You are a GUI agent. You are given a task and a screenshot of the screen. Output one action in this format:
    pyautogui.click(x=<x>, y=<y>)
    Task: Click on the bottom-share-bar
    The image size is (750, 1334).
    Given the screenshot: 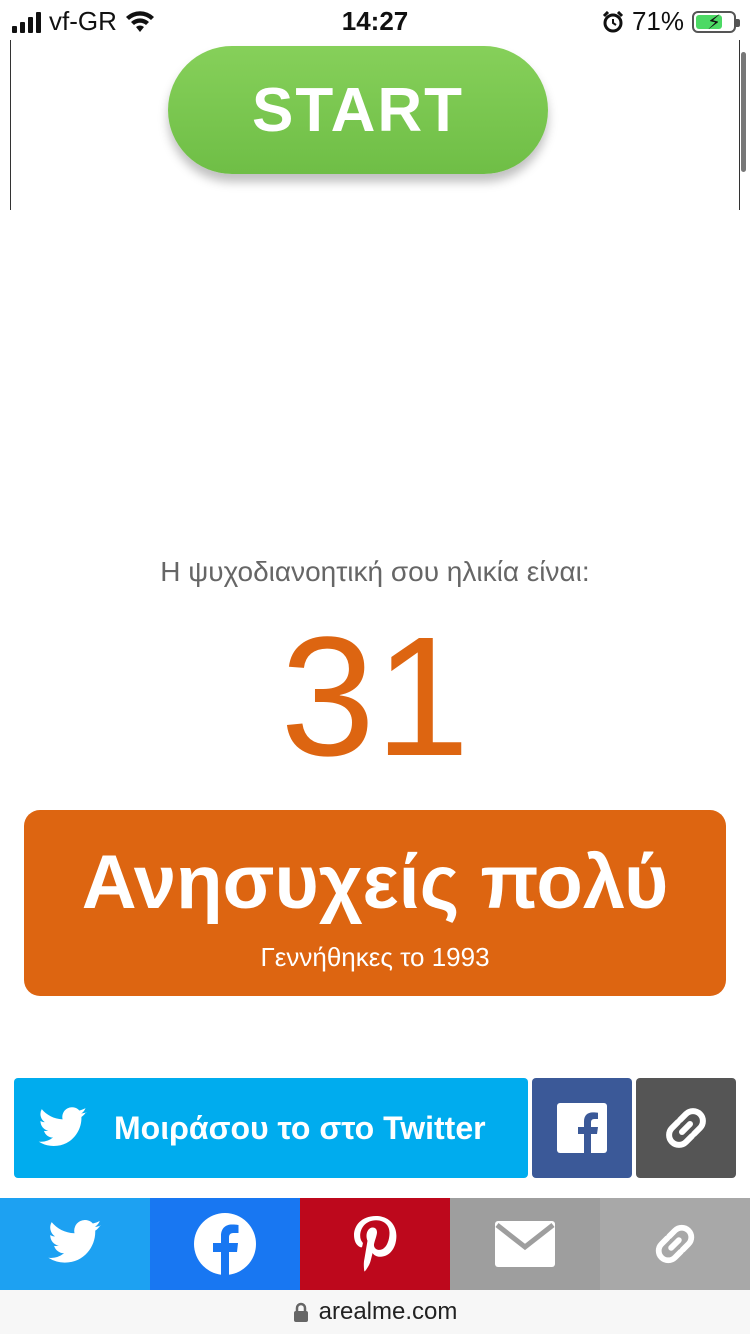 What is the action you would take?
    pyautogui.click(x=375, y=1244)
    